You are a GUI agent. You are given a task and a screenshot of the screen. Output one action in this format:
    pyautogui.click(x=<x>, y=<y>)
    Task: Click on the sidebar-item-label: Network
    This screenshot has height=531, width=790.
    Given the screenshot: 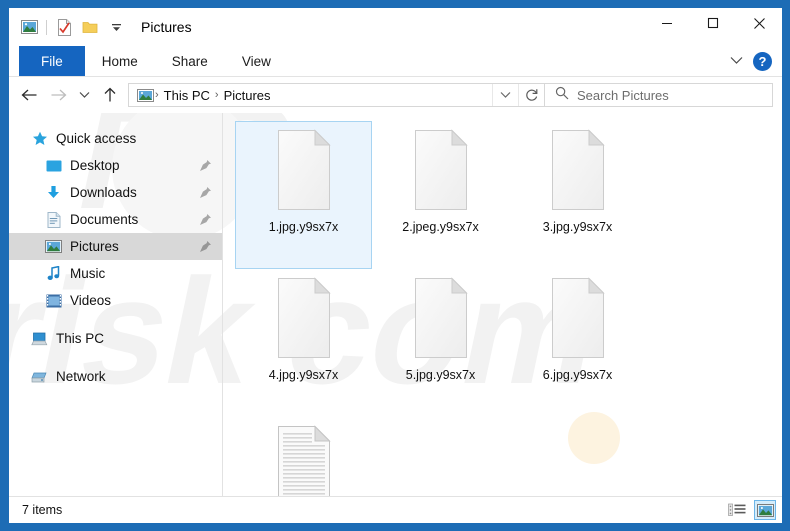 What is the action you would take?
    pyautogui.click(x=81, y=376)
    